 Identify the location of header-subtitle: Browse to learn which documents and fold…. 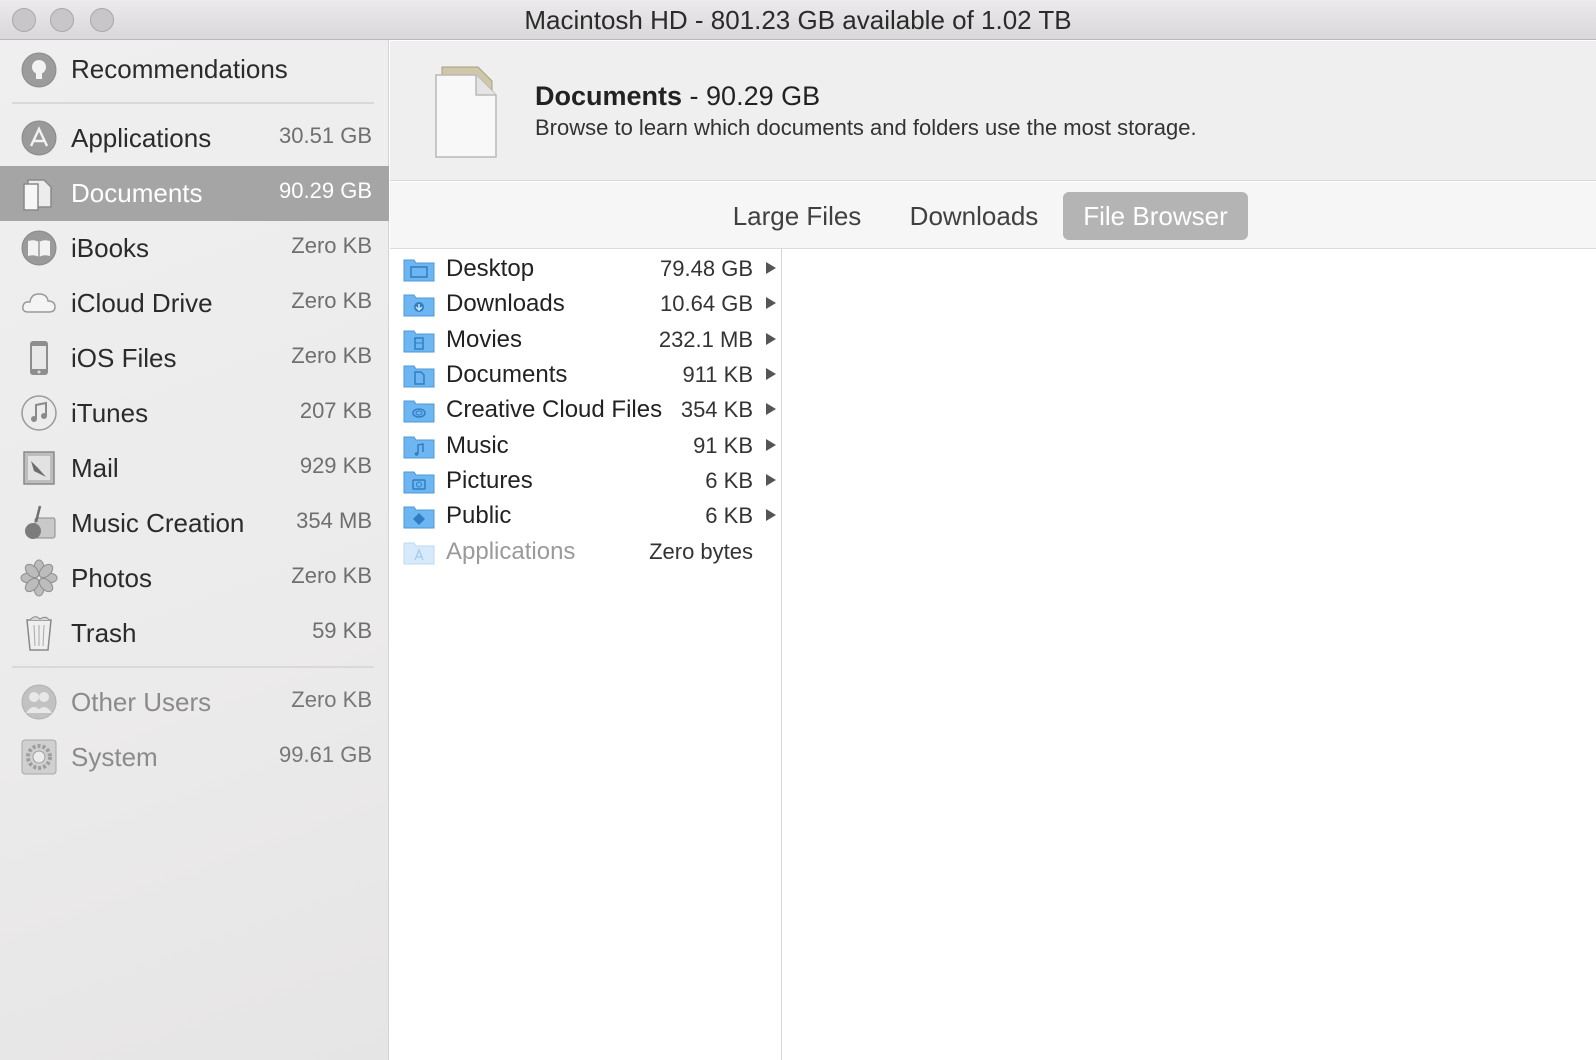
(866, 127).